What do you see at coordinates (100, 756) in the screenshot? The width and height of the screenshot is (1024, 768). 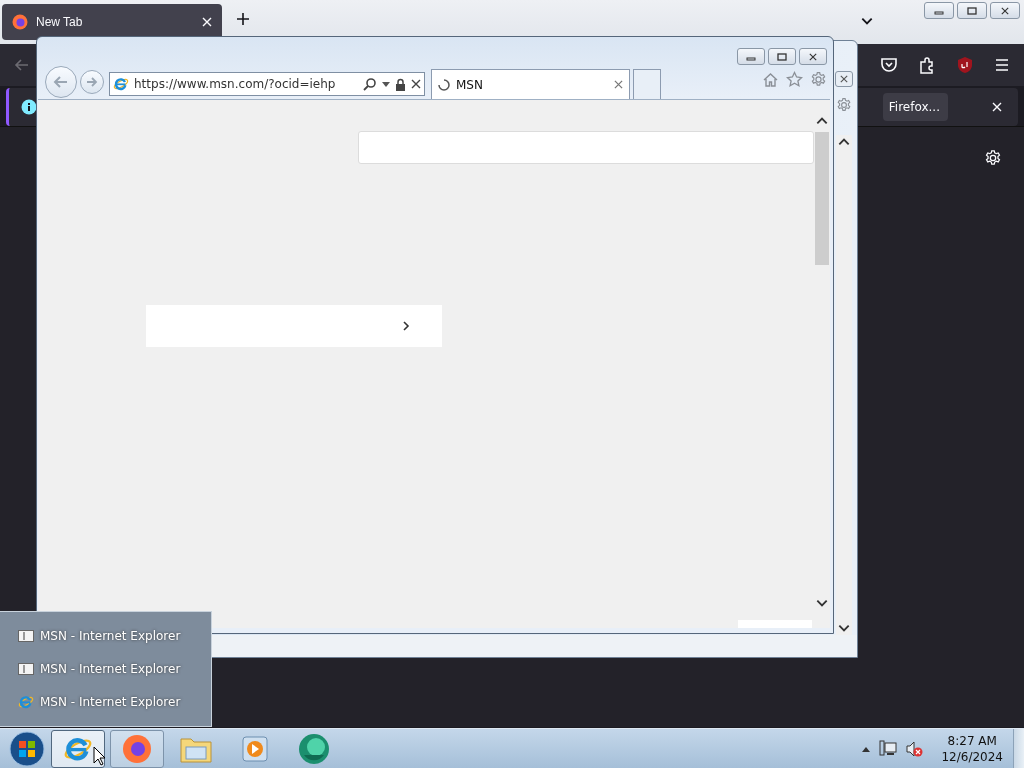 I see `cursor-icon` at bounding box center [100, 756].